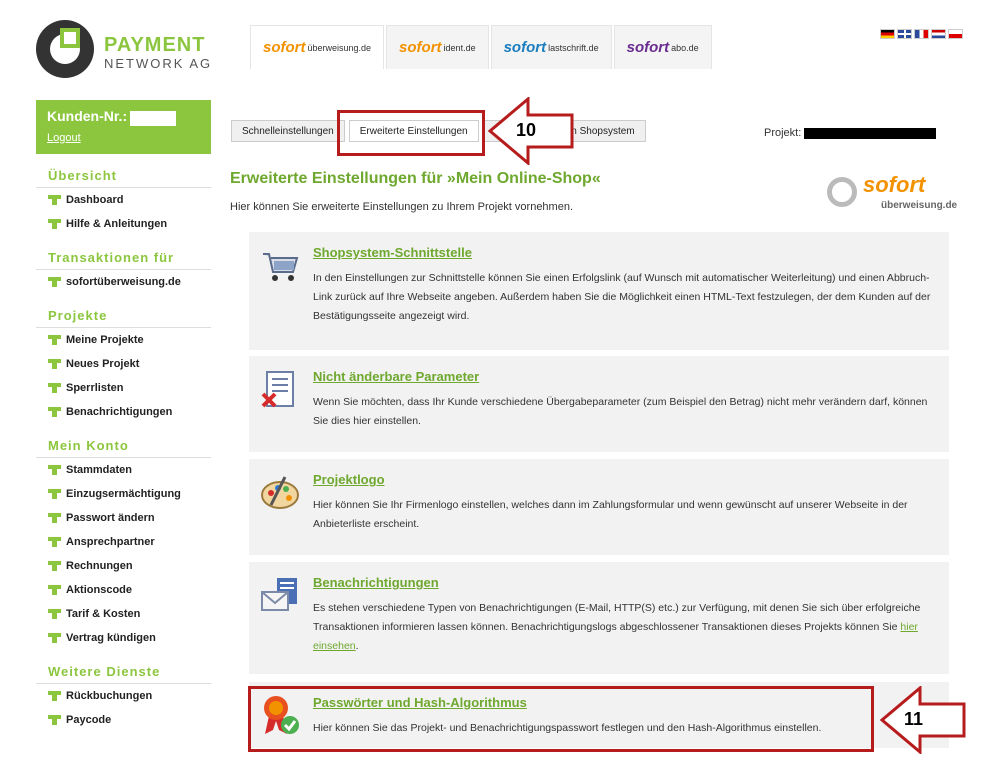 Image resolution: width=983 pixels, height=780 pixels. What do you see at coordinates (123, 566) in the screenshot?
I see `sidebar-item: Rechnungen` at bounding box center [123, 566].